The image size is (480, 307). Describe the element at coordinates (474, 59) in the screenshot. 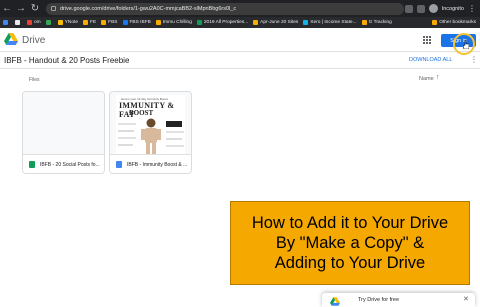

I see `more-options-icon: ⋮` at that location.